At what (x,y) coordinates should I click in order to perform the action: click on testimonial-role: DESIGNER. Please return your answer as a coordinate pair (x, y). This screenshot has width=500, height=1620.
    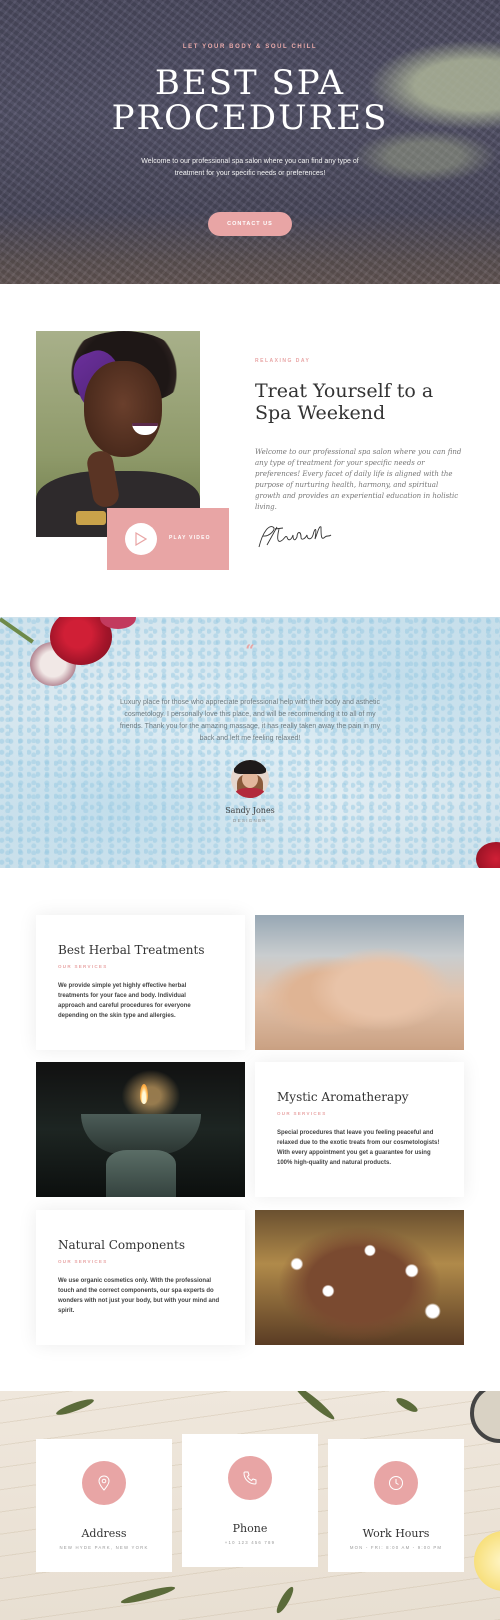
    Looking at the image, I should click on (250, 820).